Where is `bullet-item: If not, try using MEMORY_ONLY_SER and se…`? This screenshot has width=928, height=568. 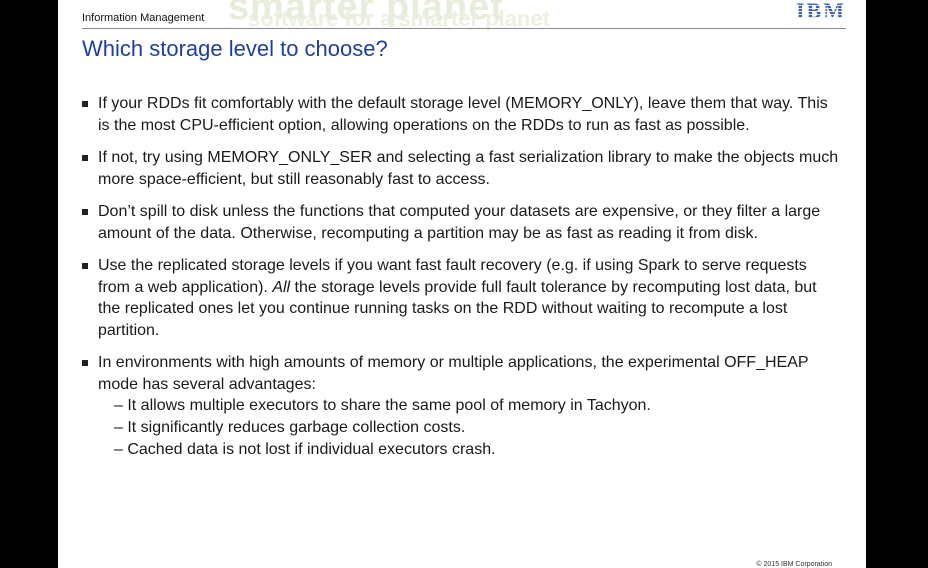 bullet-item: If not, try using MEMORY_ONLY_SER and se… is located at coordinates (462, 168).